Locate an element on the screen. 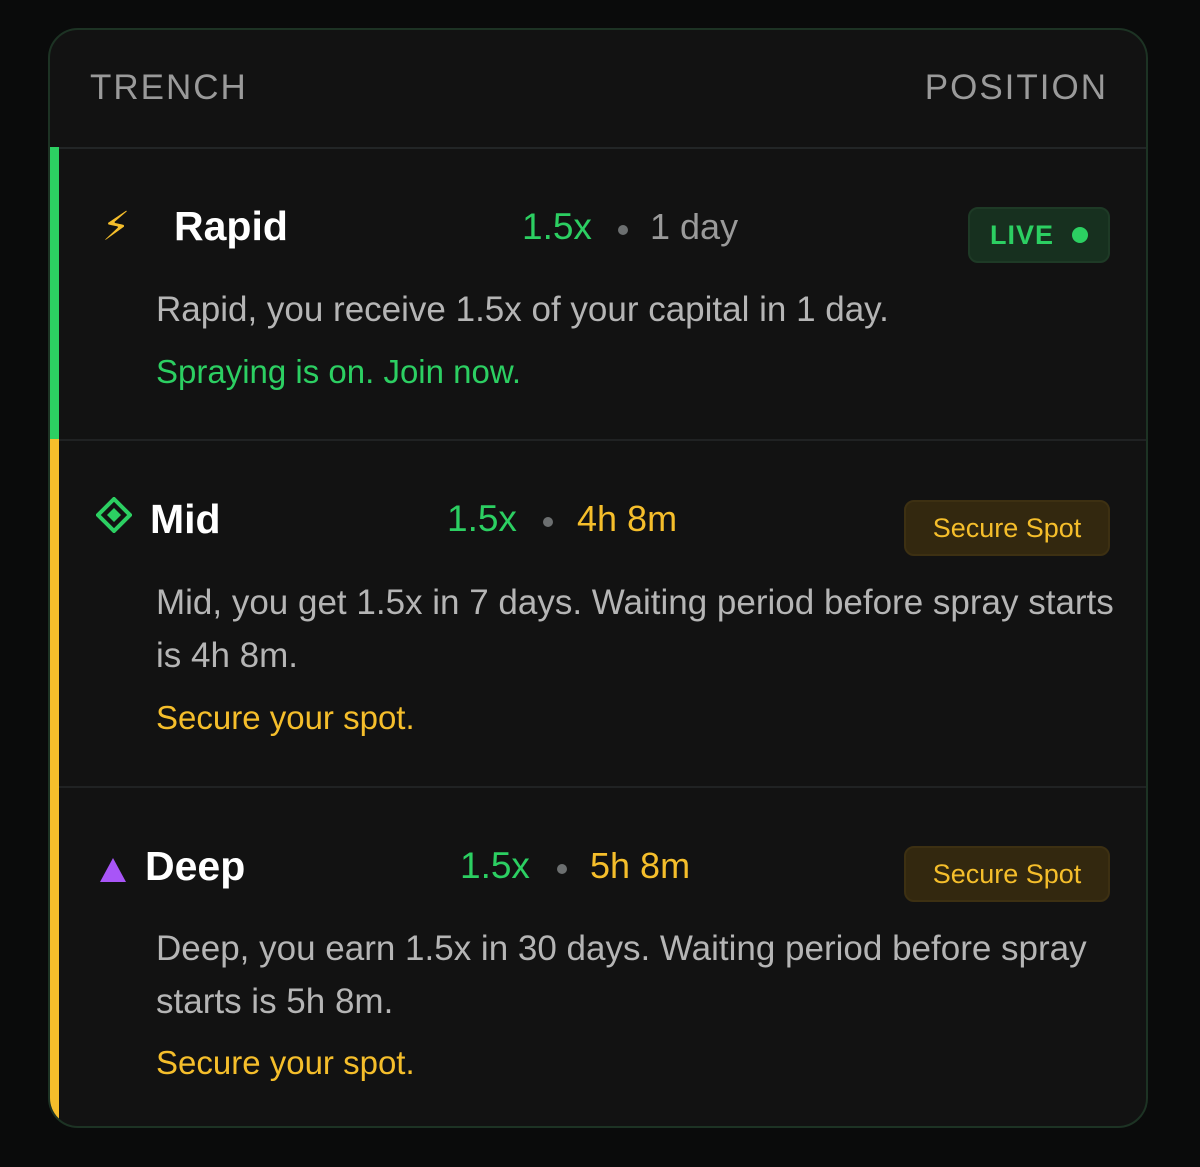 The image size is (1200, 1167). diamond-icon is located at coordinates (114, 520).